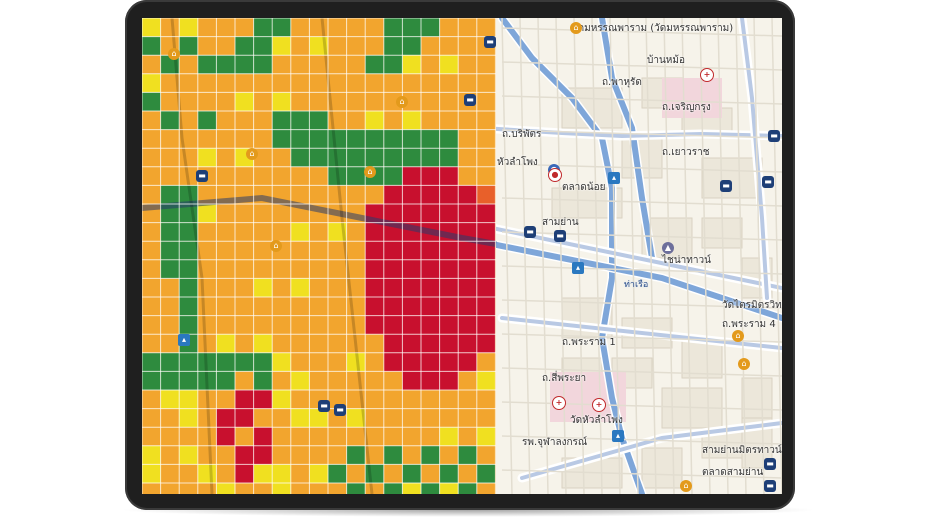 The width and height of the screenshot is (929, 527). Describe the element at coordinates (757, 398) in the screenshot. I see `city-block` at that location.